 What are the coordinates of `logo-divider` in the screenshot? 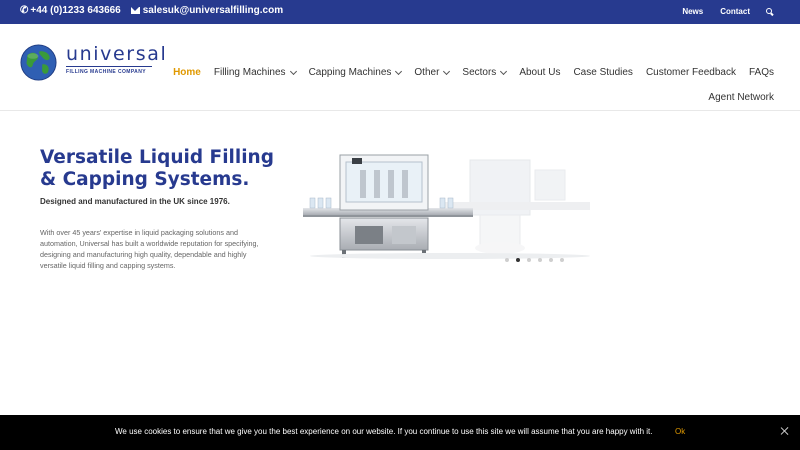 It's located at (109, 66).